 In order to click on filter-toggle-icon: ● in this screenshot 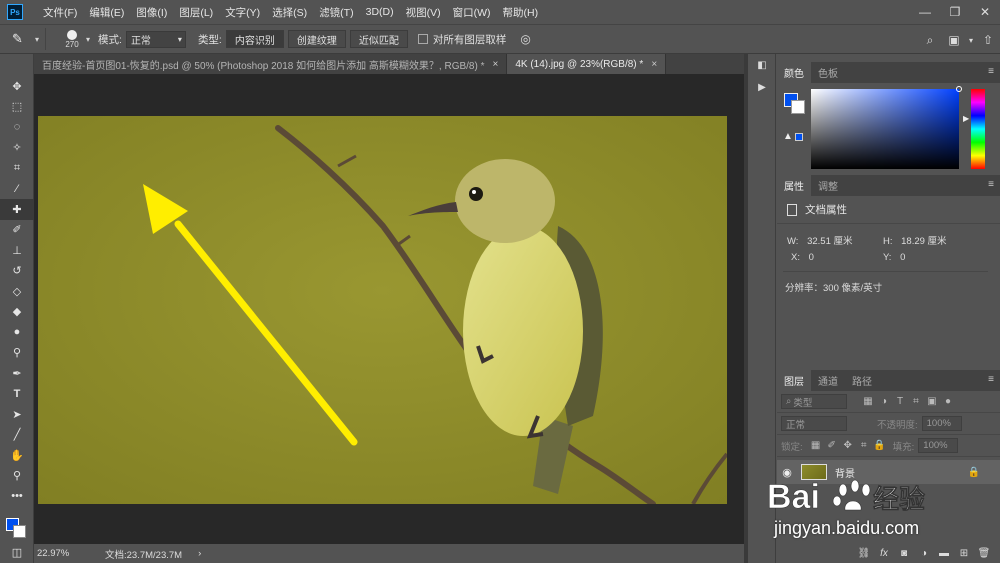, I will do `click(948, 401)`.